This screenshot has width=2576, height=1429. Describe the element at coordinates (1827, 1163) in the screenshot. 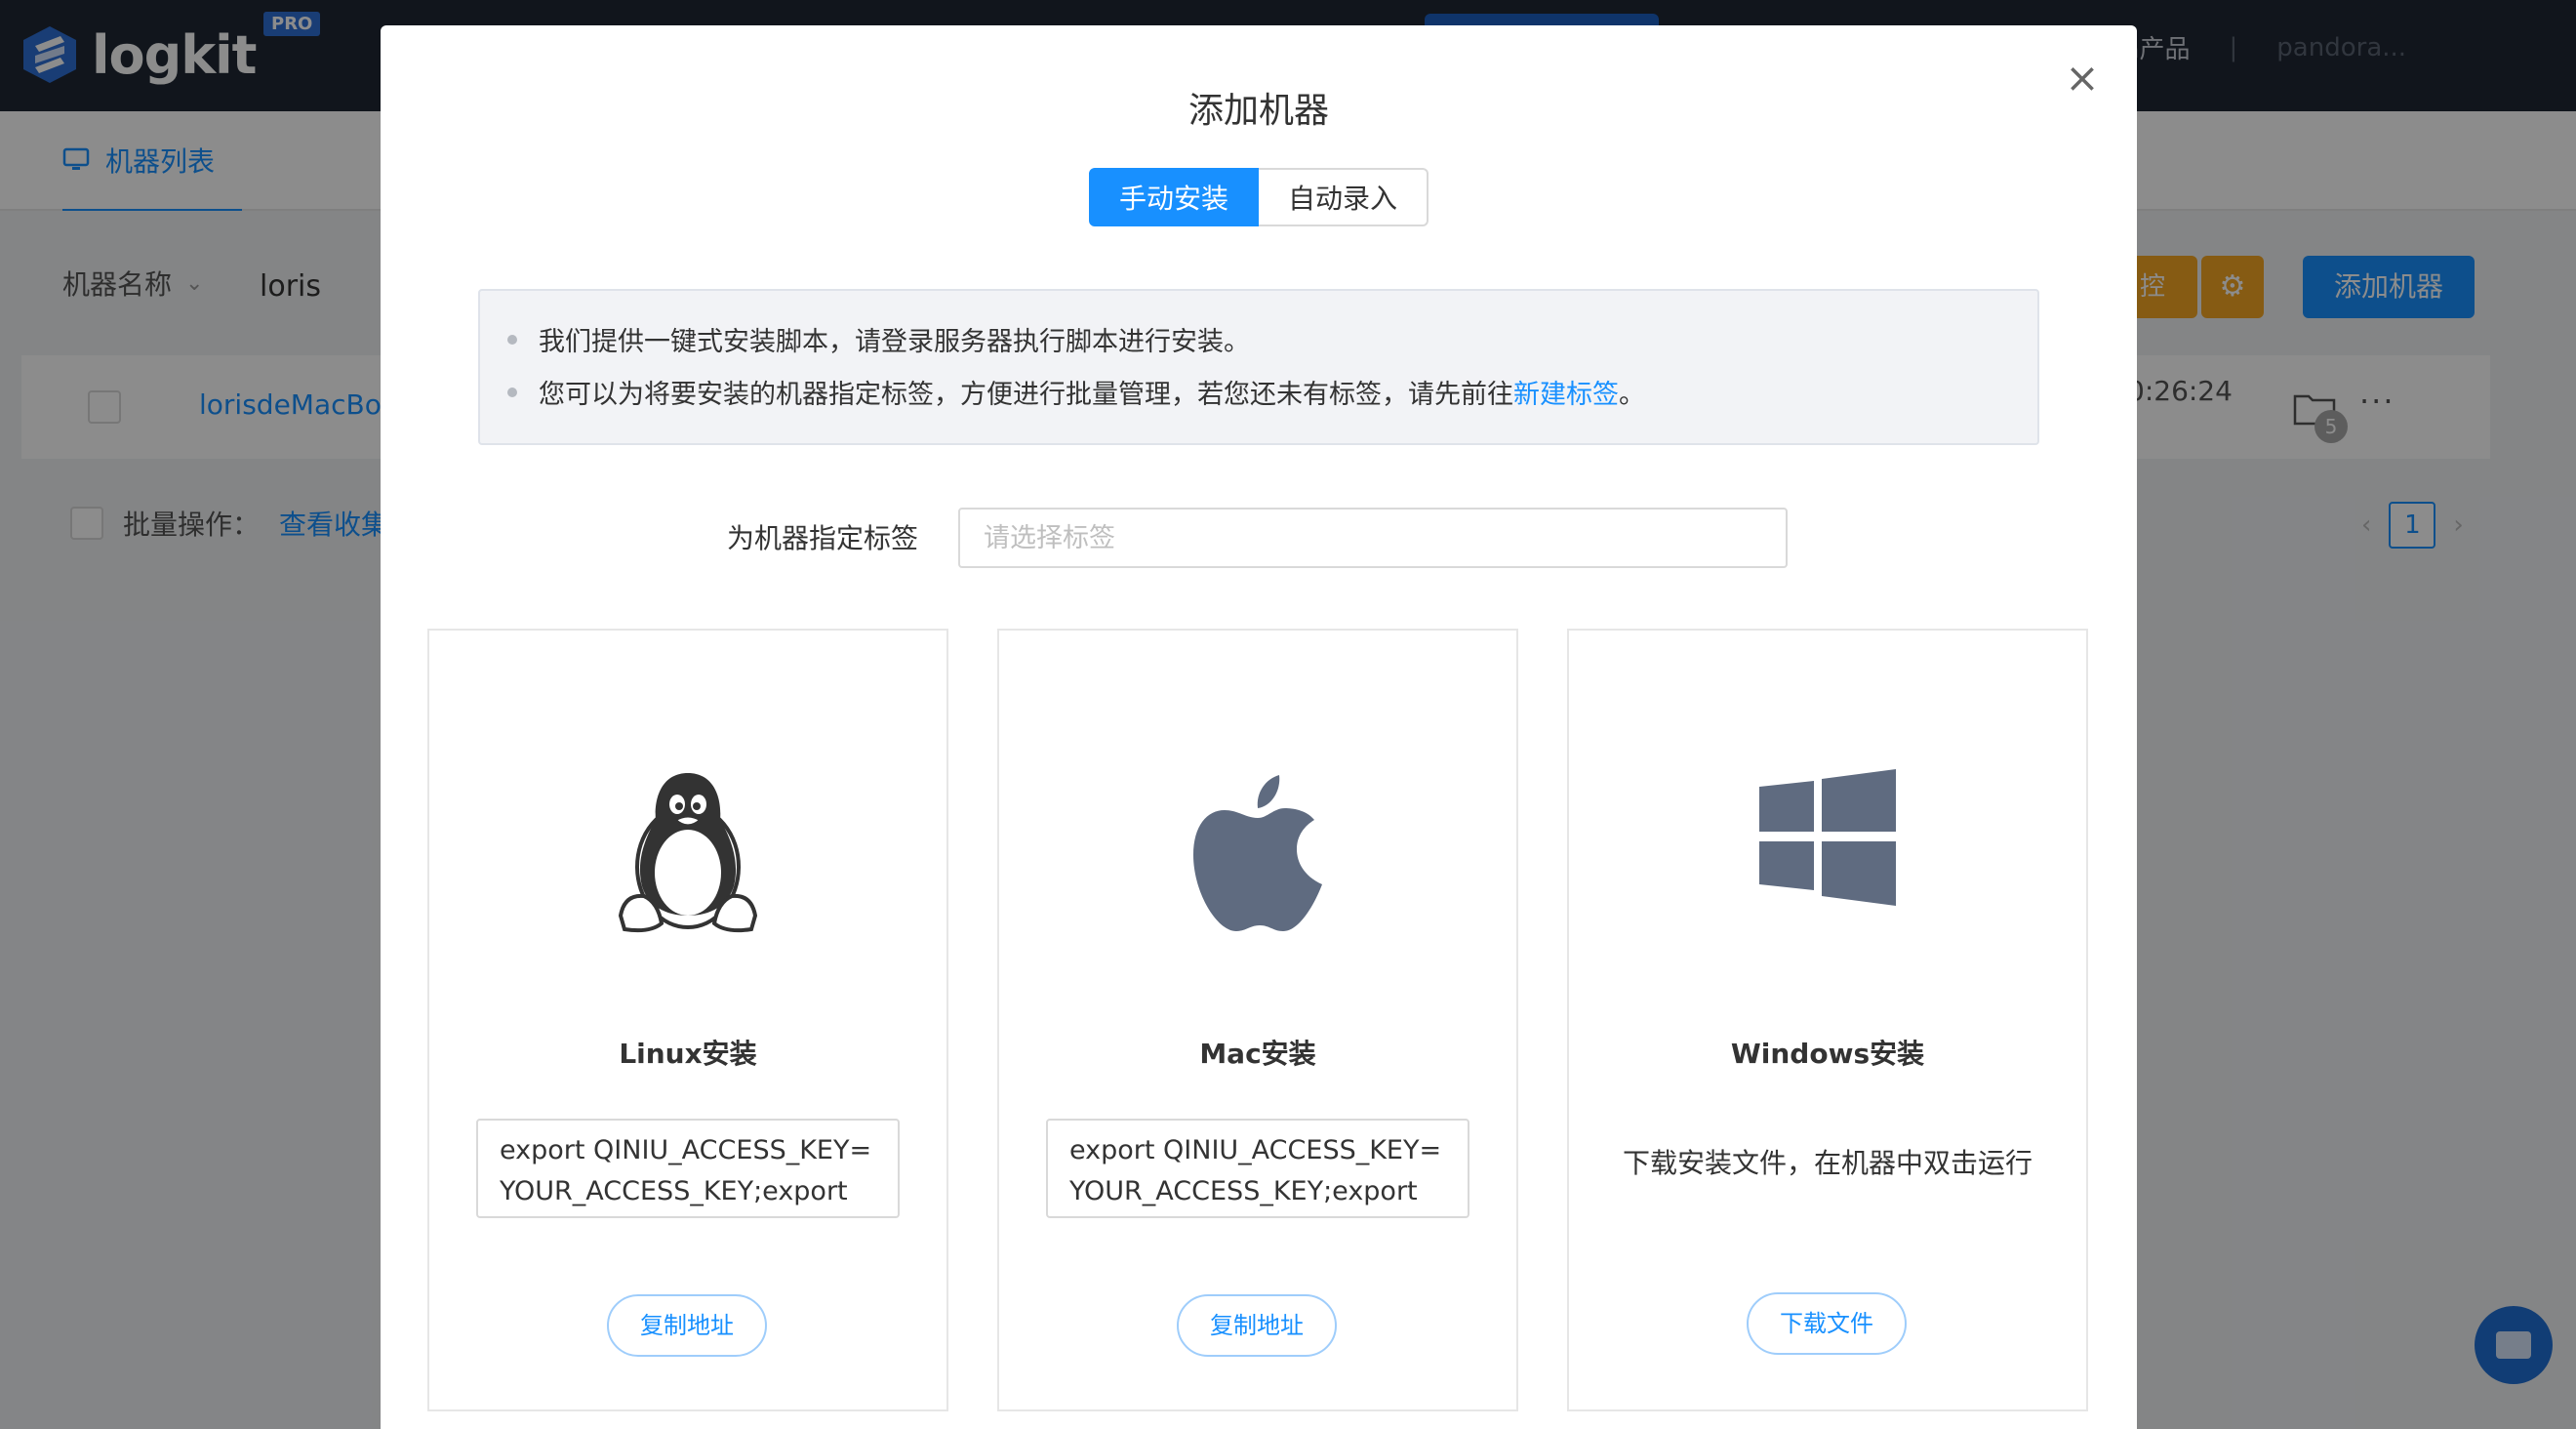

I see `windows-card-description: 下载安装文件，在机器中双击运行` at that location.